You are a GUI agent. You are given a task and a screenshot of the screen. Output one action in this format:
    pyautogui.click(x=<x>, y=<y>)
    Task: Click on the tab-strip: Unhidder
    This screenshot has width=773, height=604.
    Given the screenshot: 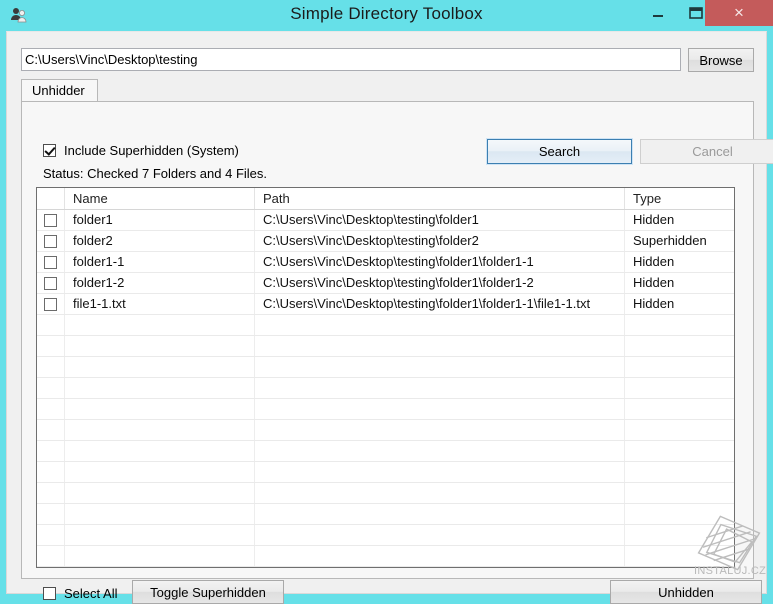 What is the action you would take?
    pyautogui.click(x=387, y=90)
    